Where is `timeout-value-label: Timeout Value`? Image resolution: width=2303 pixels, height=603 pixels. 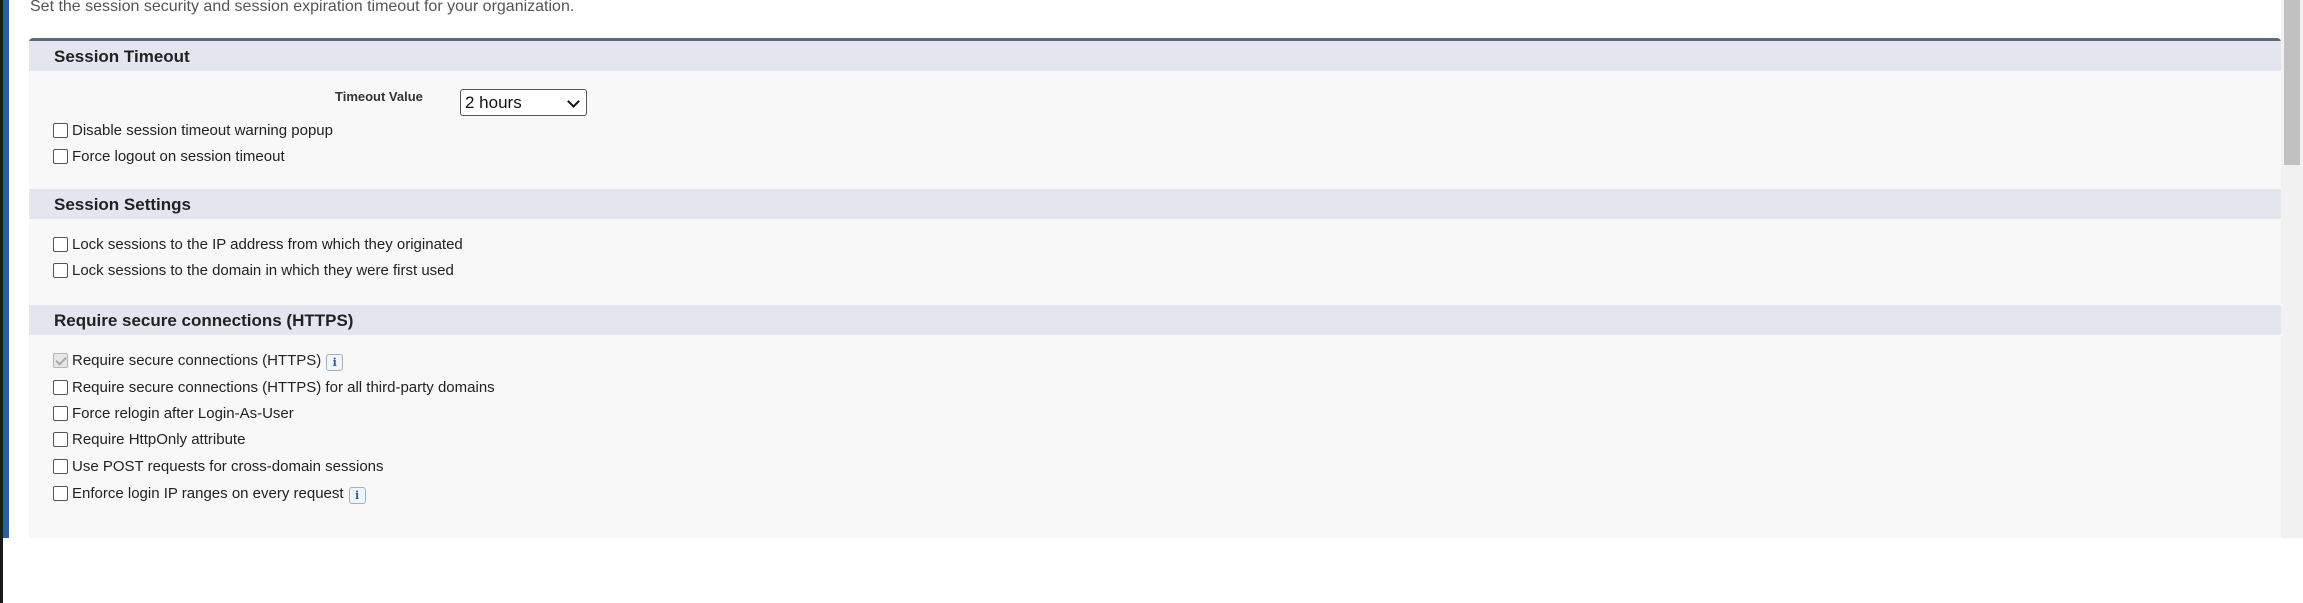 timeout-value-label: Timeout Value is located at coordinates (379, 96).